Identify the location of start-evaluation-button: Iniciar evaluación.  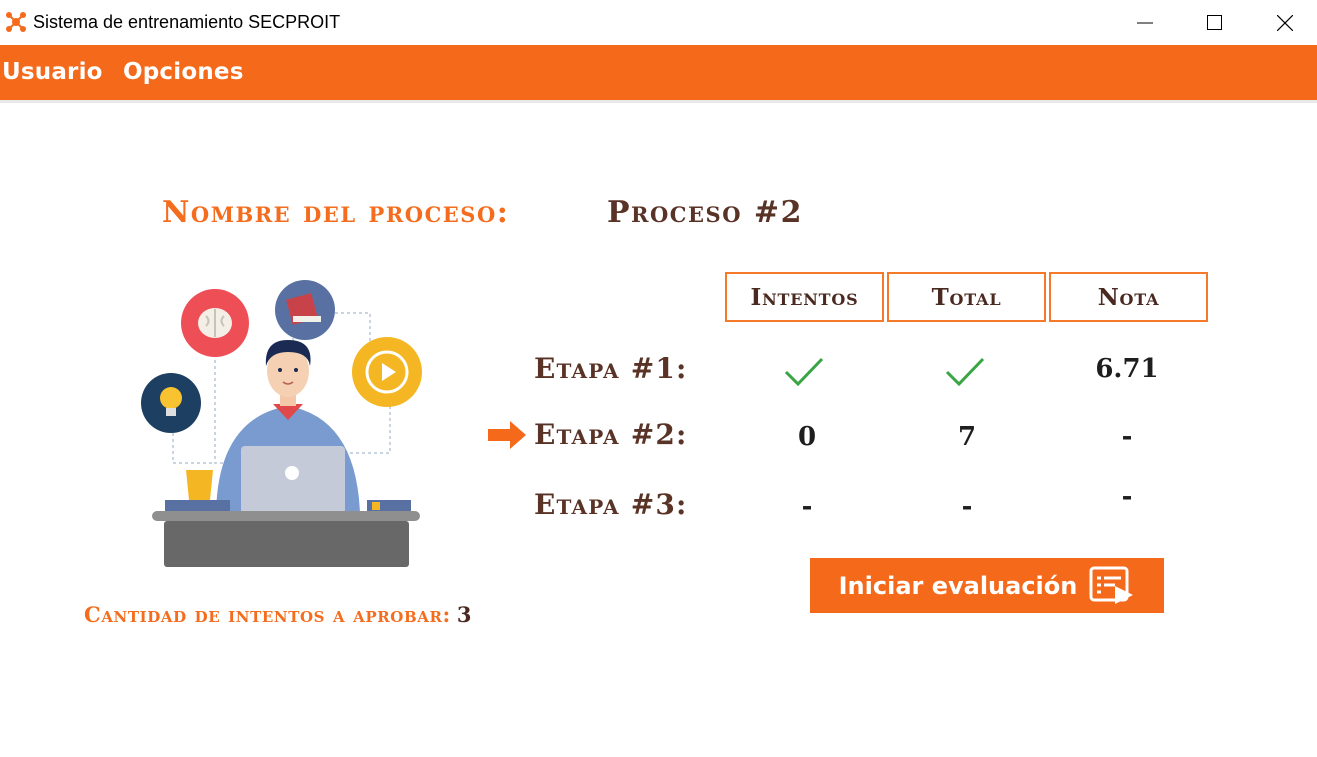
(987, 585).